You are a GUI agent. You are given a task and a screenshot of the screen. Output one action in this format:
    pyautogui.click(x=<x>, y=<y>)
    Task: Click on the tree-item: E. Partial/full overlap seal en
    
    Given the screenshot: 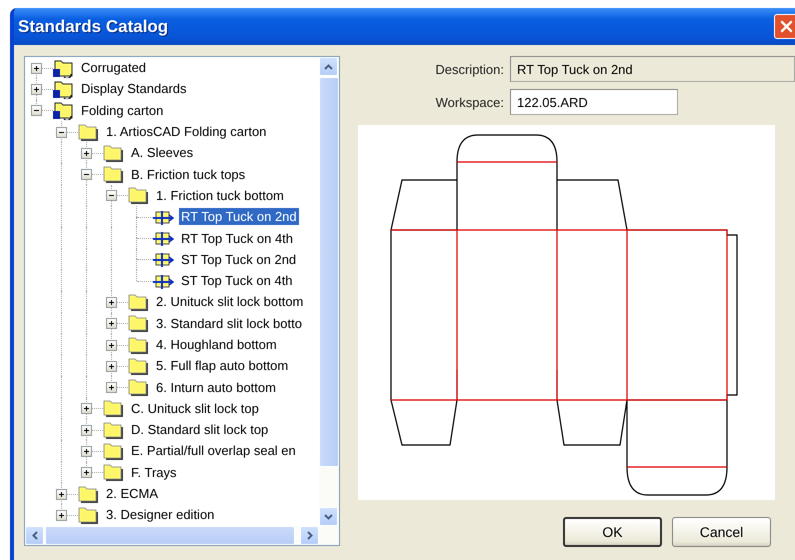 What is the action you would take?
    pyautogui.click(x=213, y=451)
    